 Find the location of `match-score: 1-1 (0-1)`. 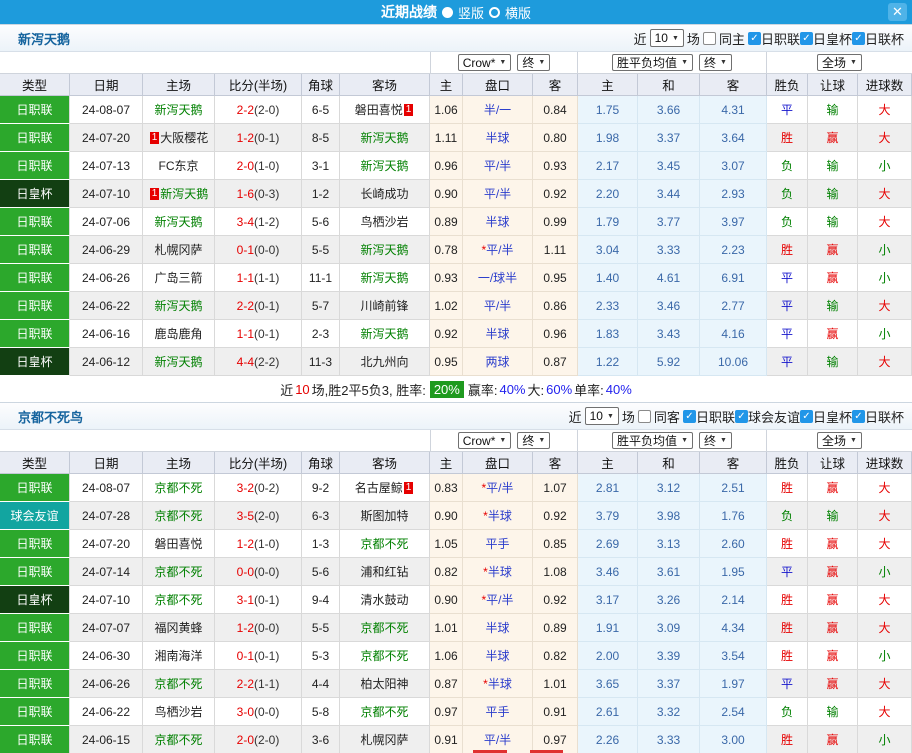

match-score: 1-1 (0-1) is located at coordinates (258, 334).